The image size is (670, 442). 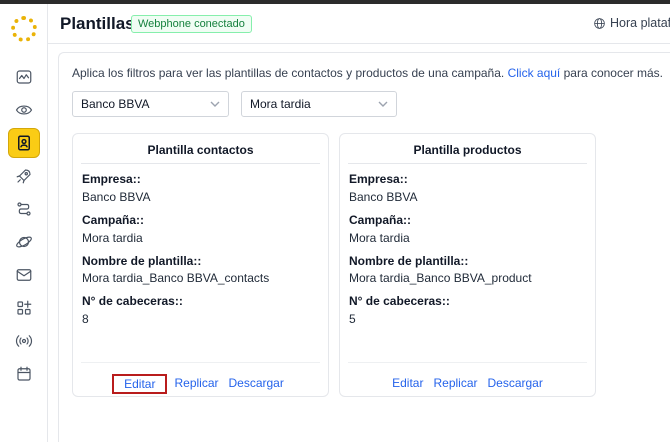 I want to click on sidebar, so click(x=24, y=223).